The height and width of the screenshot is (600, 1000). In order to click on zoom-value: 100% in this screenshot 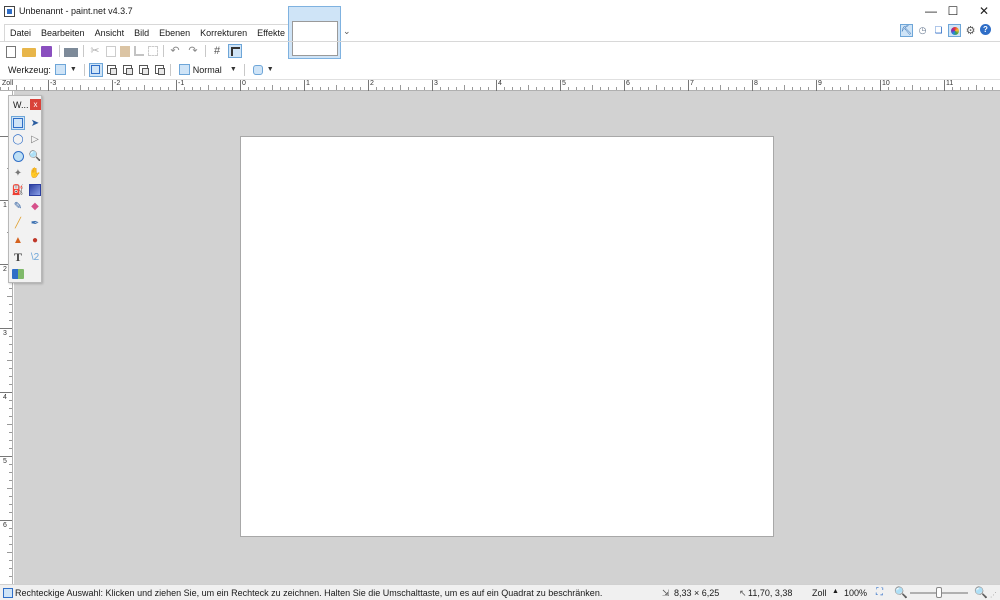, I will do `click(855, 593)`.